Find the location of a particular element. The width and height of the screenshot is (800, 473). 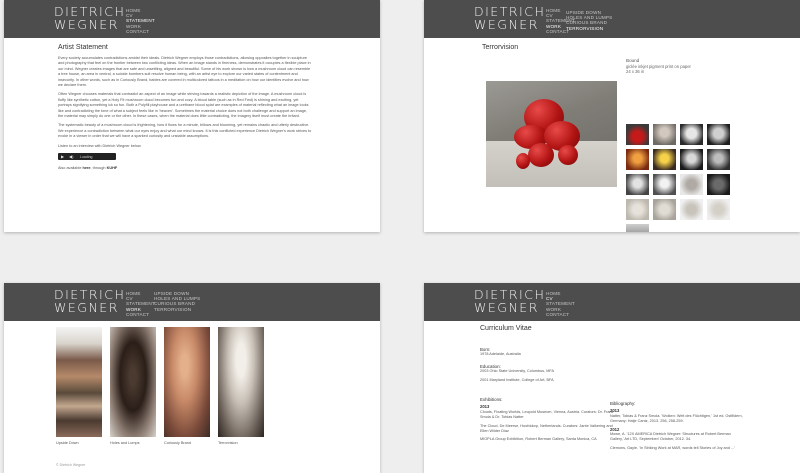

born-value: 1978 Adelaide, Australia is located at coordinates (500, 354).